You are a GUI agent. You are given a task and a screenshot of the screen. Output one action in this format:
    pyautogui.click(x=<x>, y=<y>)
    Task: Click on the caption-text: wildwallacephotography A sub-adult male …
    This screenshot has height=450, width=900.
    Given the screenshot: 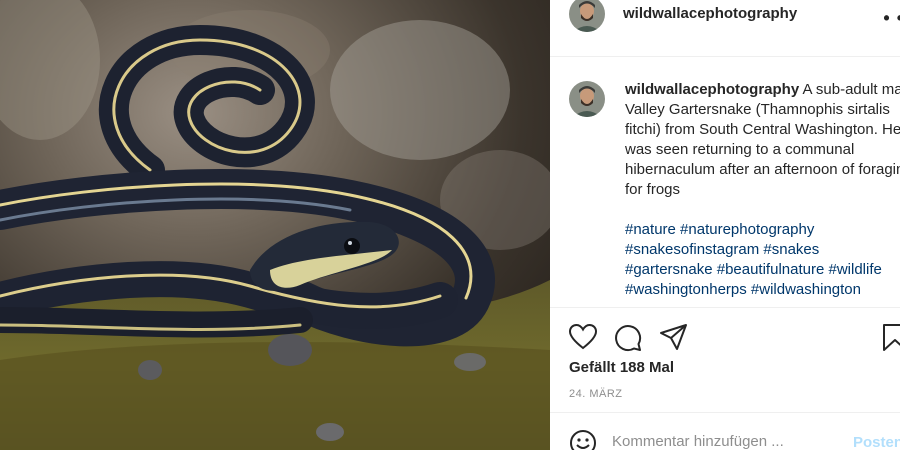 What is the action you would take?
    pyautogui.click(x=762, y=140)
    